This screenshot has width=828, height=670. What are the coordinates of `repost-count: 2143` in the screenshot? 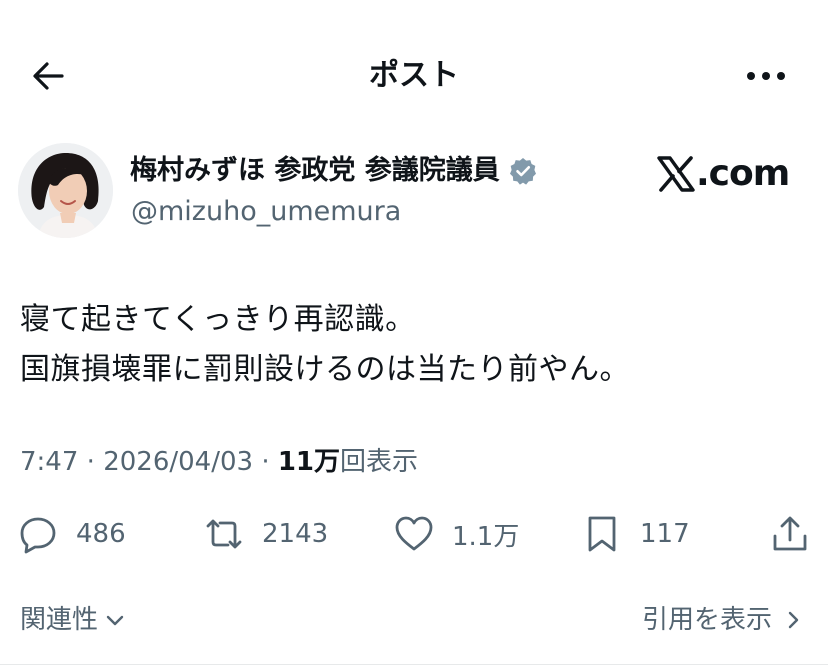 It's located at (295, 534).